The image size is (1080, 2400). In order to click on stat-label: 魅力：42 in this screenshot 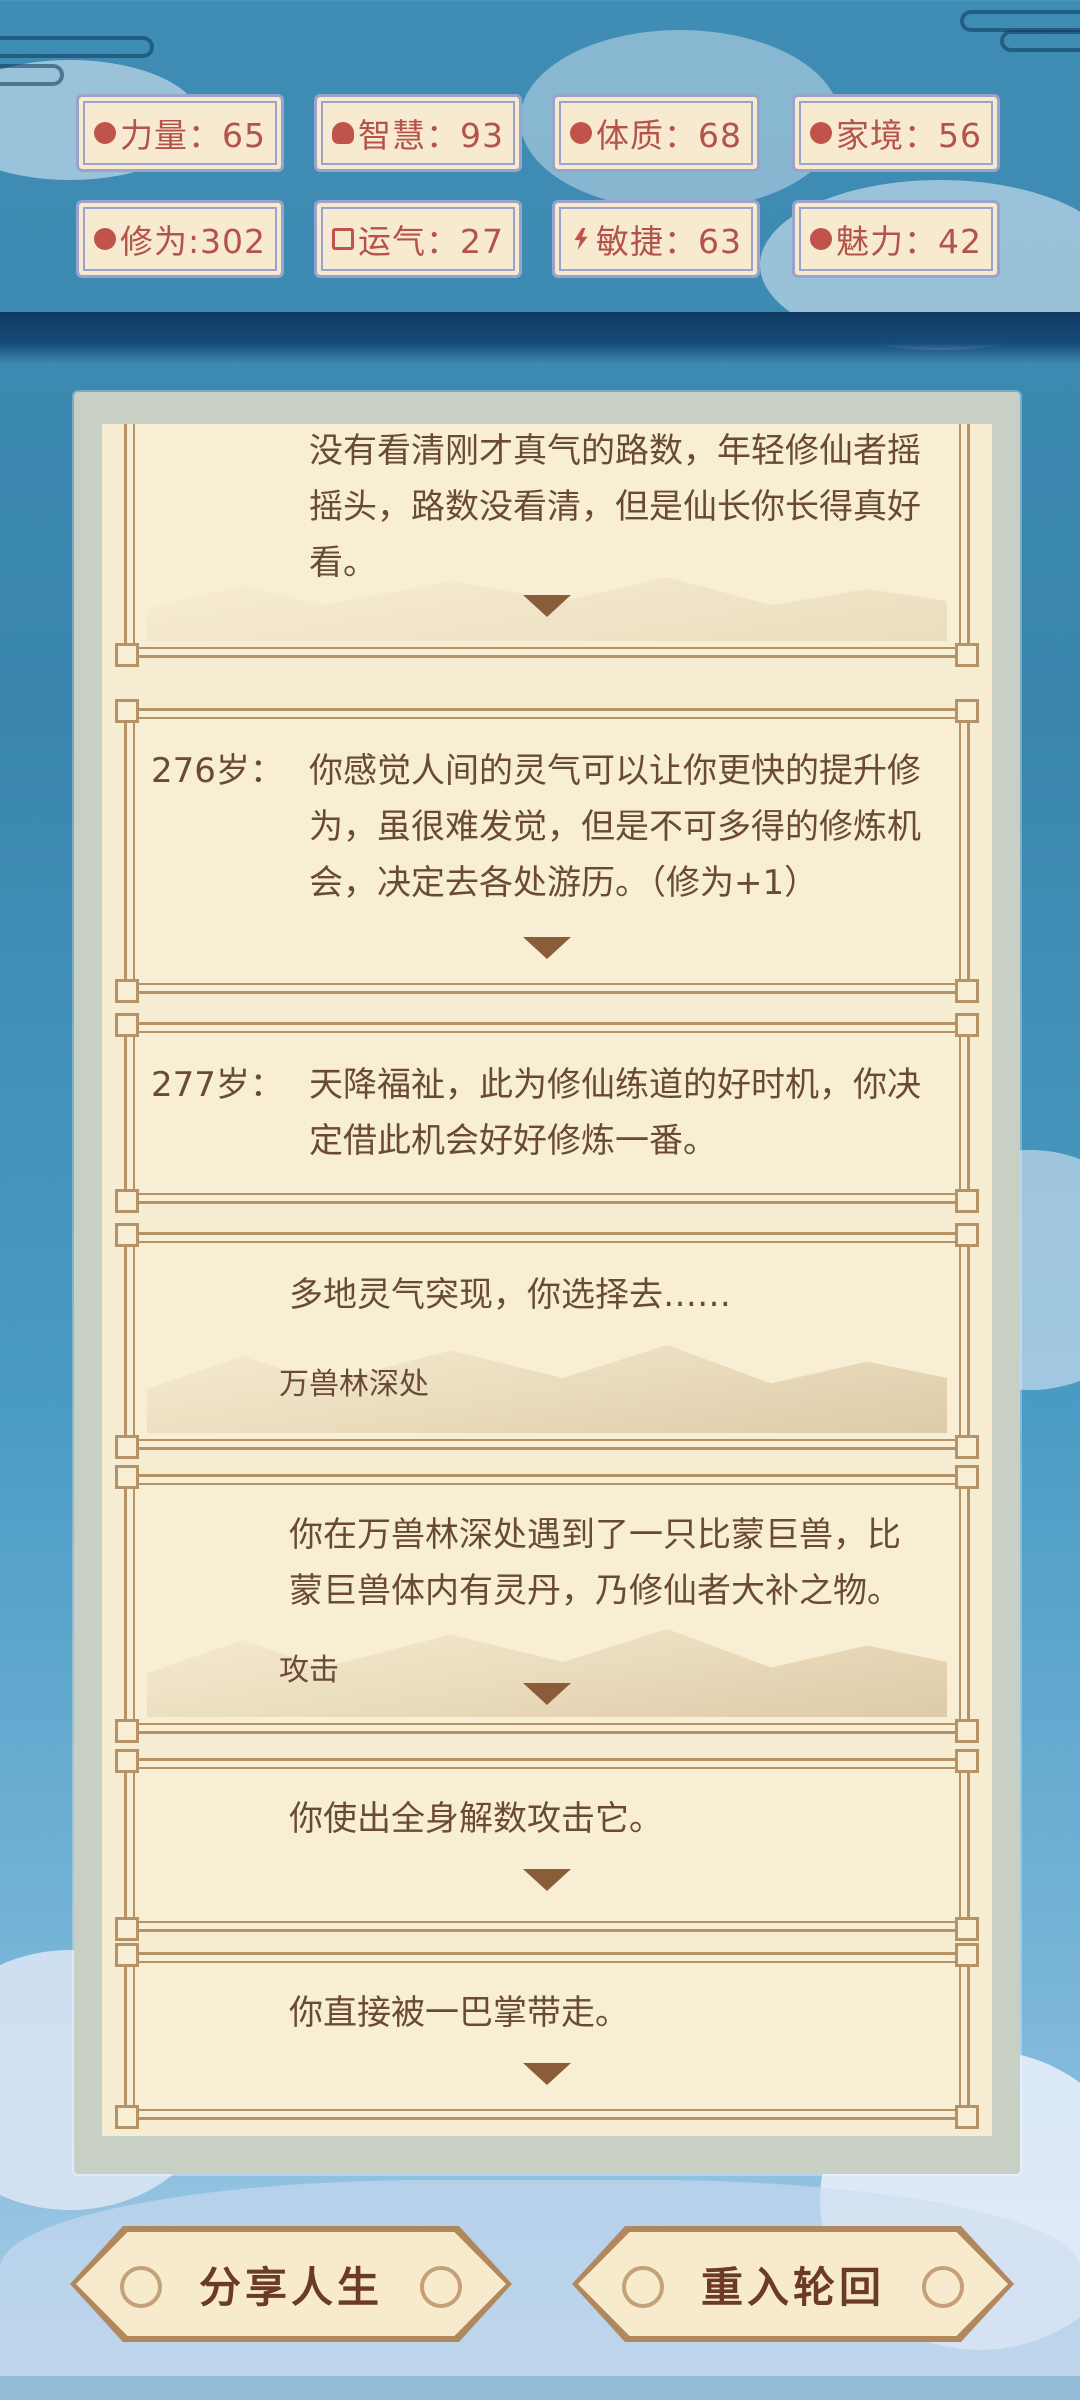, I will do `click(909, 241)`.